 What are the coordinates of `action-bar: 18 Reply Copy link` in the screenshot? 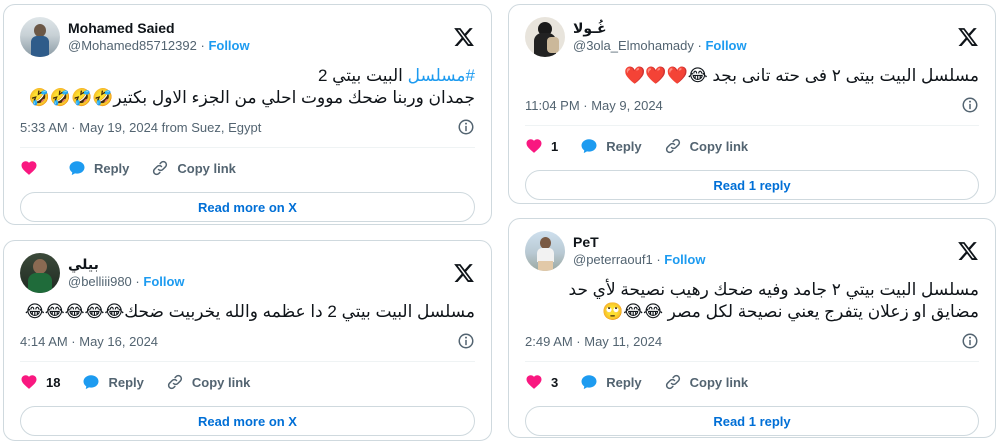 It's located at (247, 382).